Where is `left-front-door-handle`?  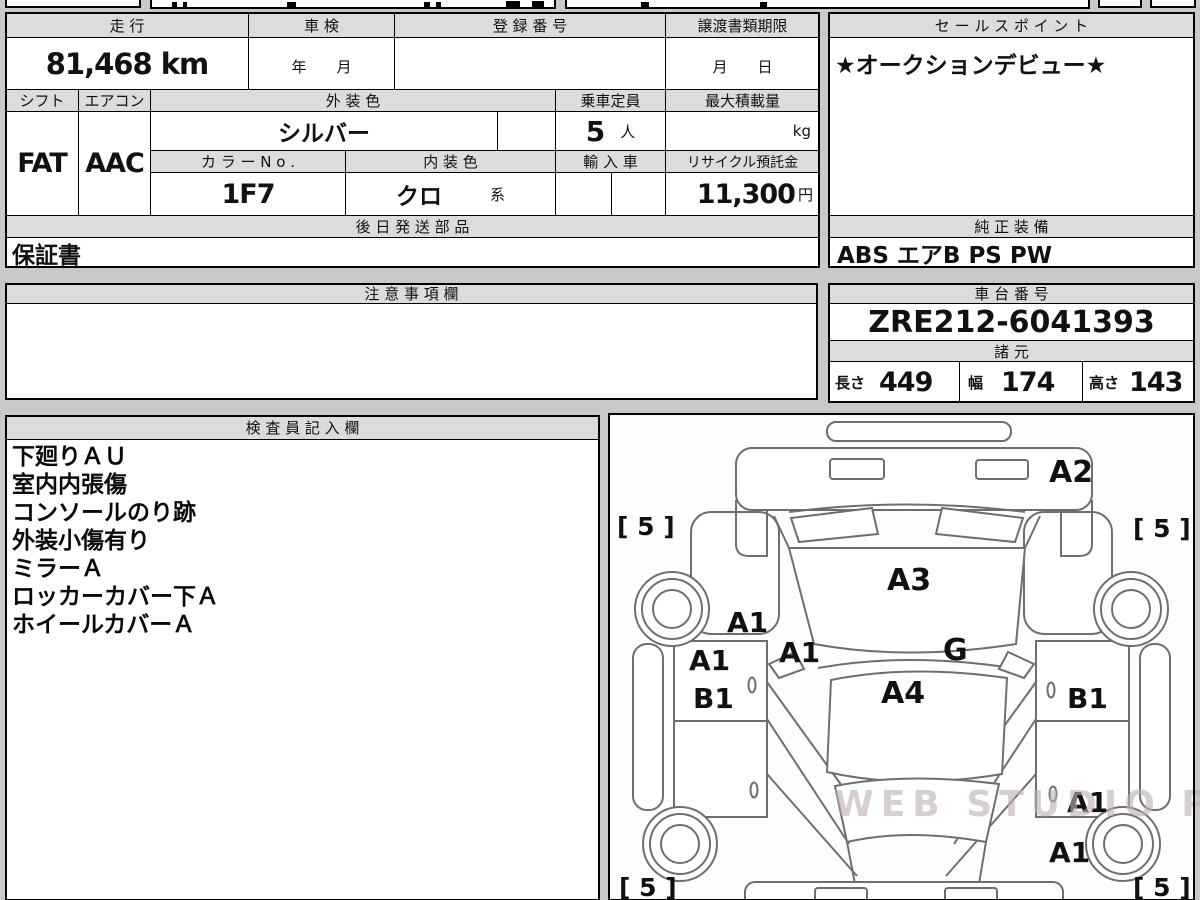 left-front-door-handle is located at coordinates (752, 685).